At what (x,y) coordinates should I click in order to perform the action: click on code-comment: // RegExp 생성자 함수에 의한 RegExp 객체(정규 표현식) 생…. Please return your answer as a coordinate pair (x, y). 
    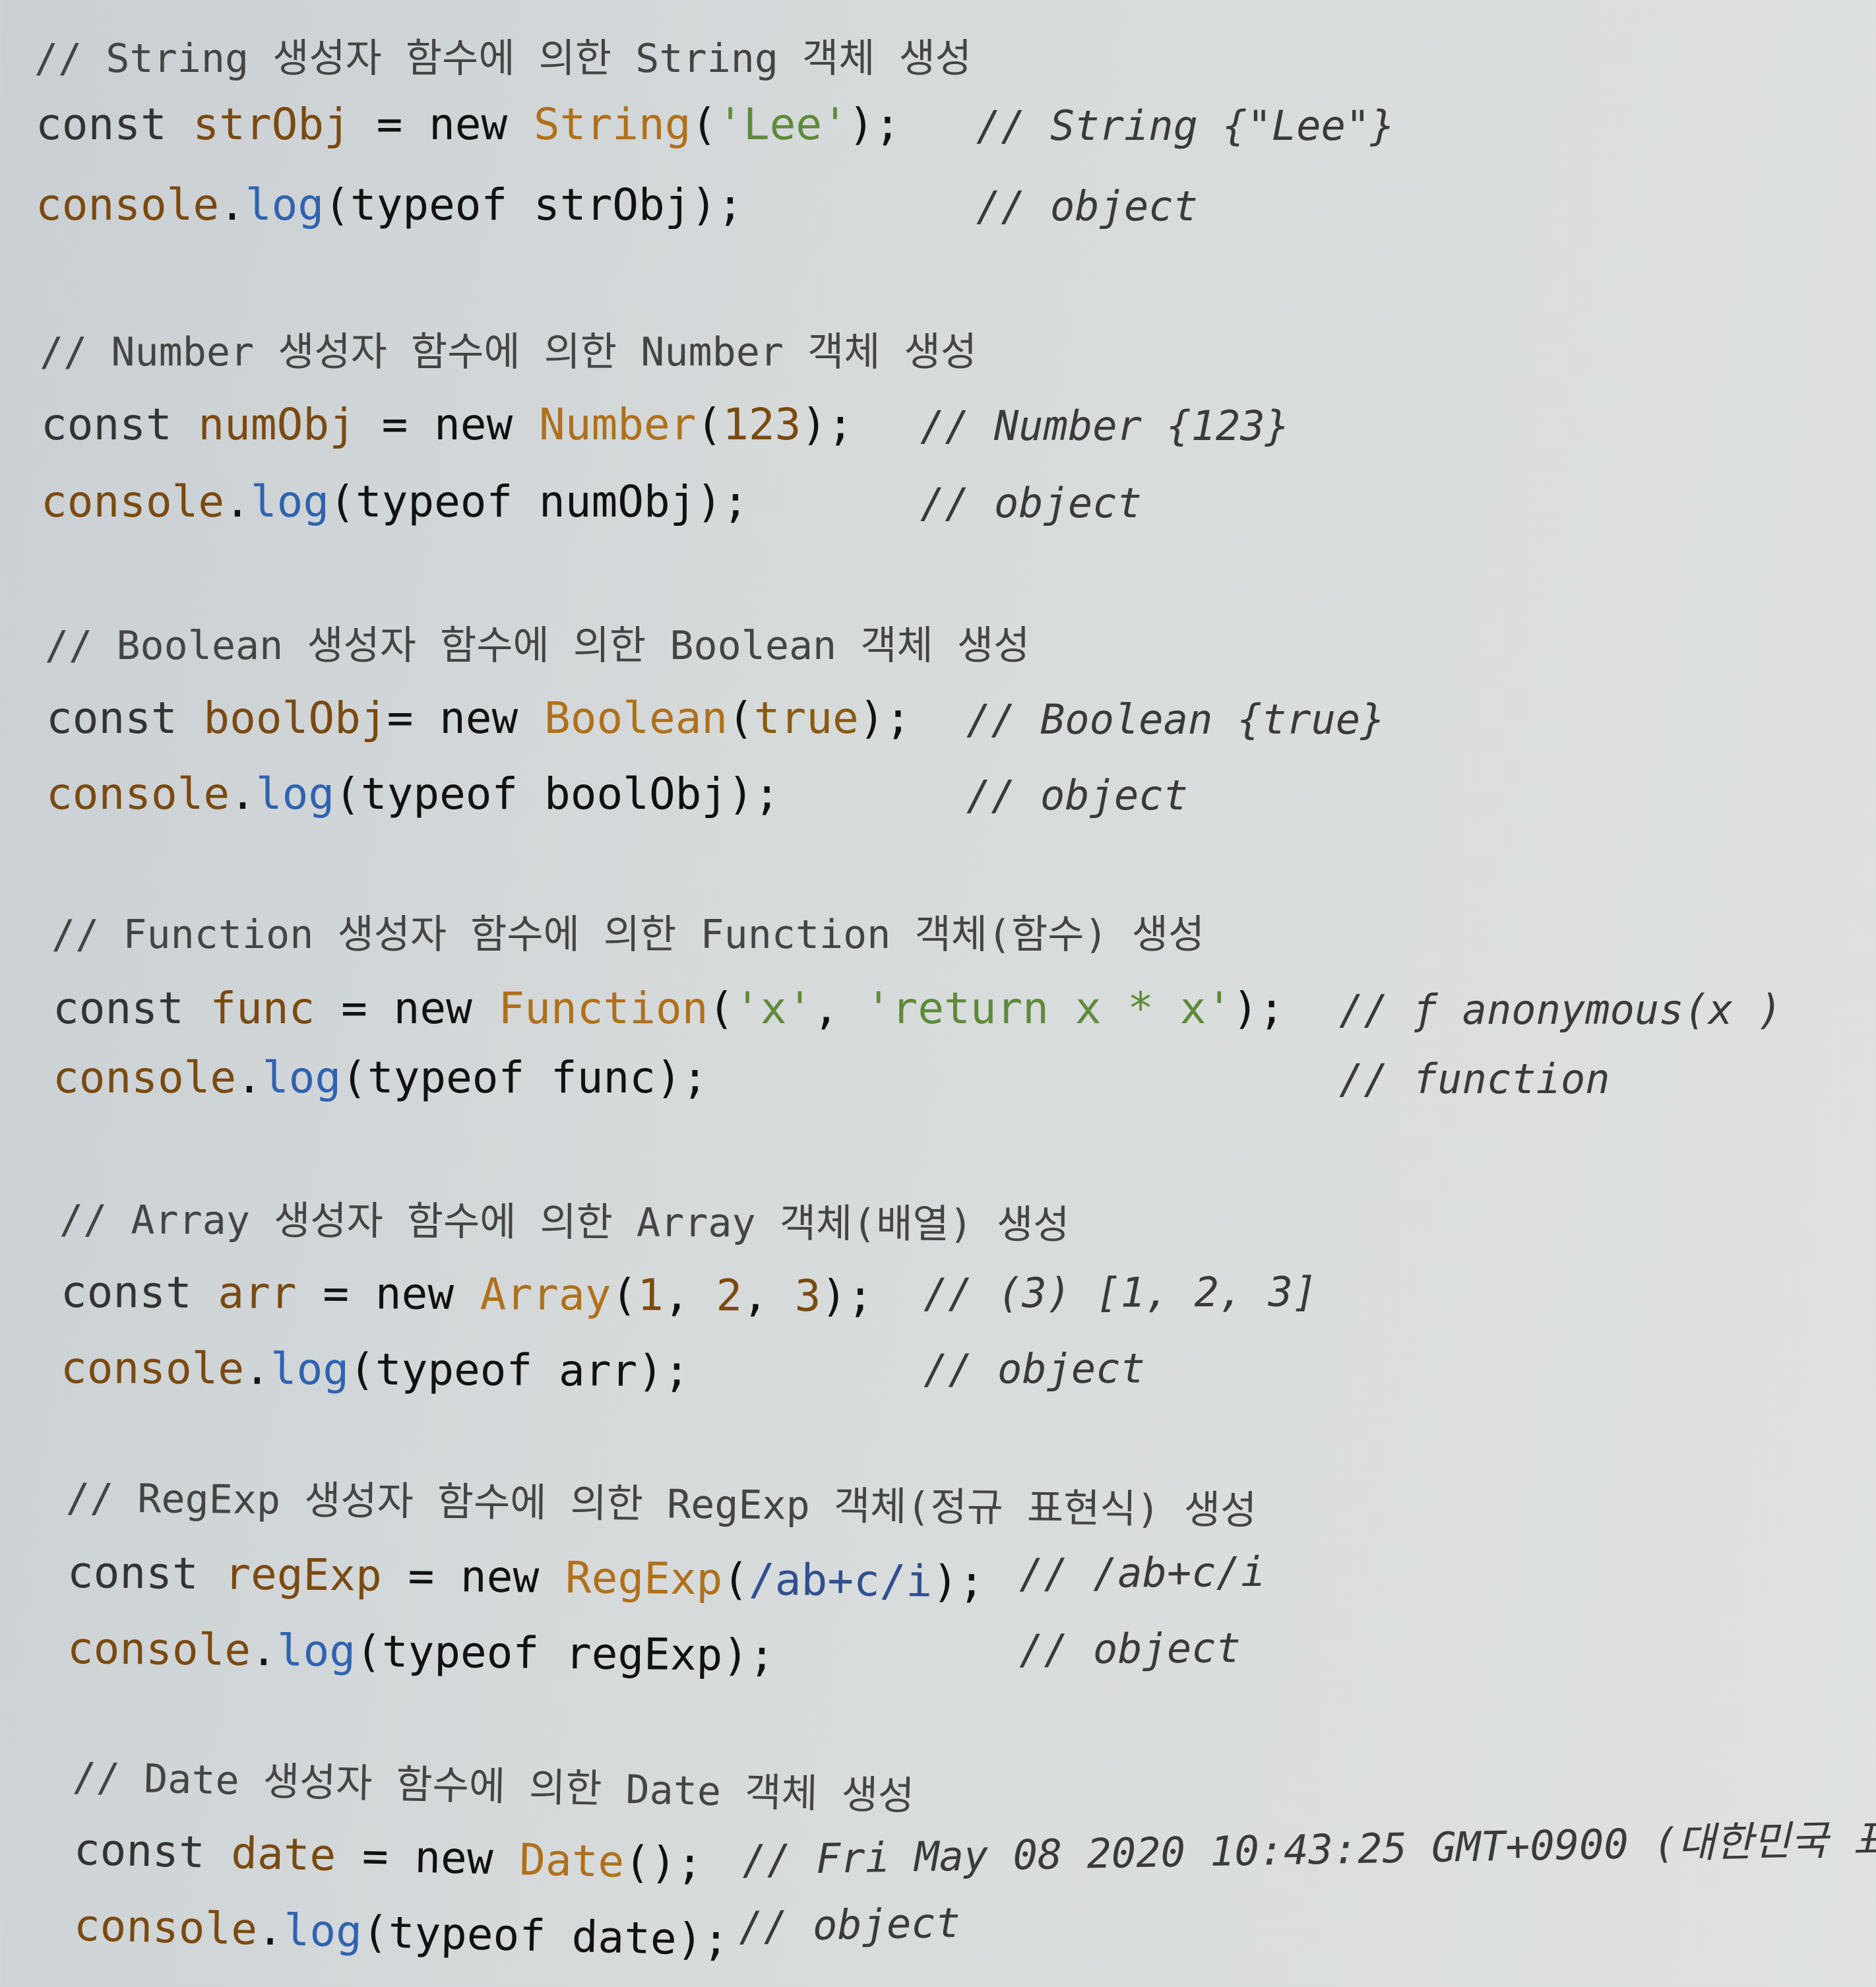
    Looking at the image, I should click on (661, 1504).